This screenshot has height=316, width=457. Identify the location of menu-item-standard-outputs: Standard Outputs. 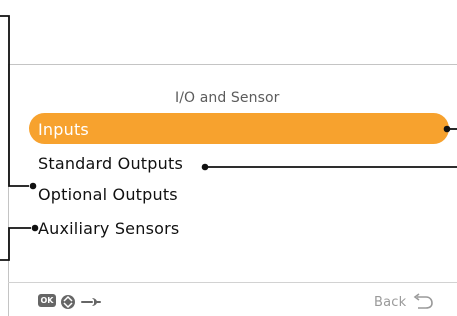
(110, 163).